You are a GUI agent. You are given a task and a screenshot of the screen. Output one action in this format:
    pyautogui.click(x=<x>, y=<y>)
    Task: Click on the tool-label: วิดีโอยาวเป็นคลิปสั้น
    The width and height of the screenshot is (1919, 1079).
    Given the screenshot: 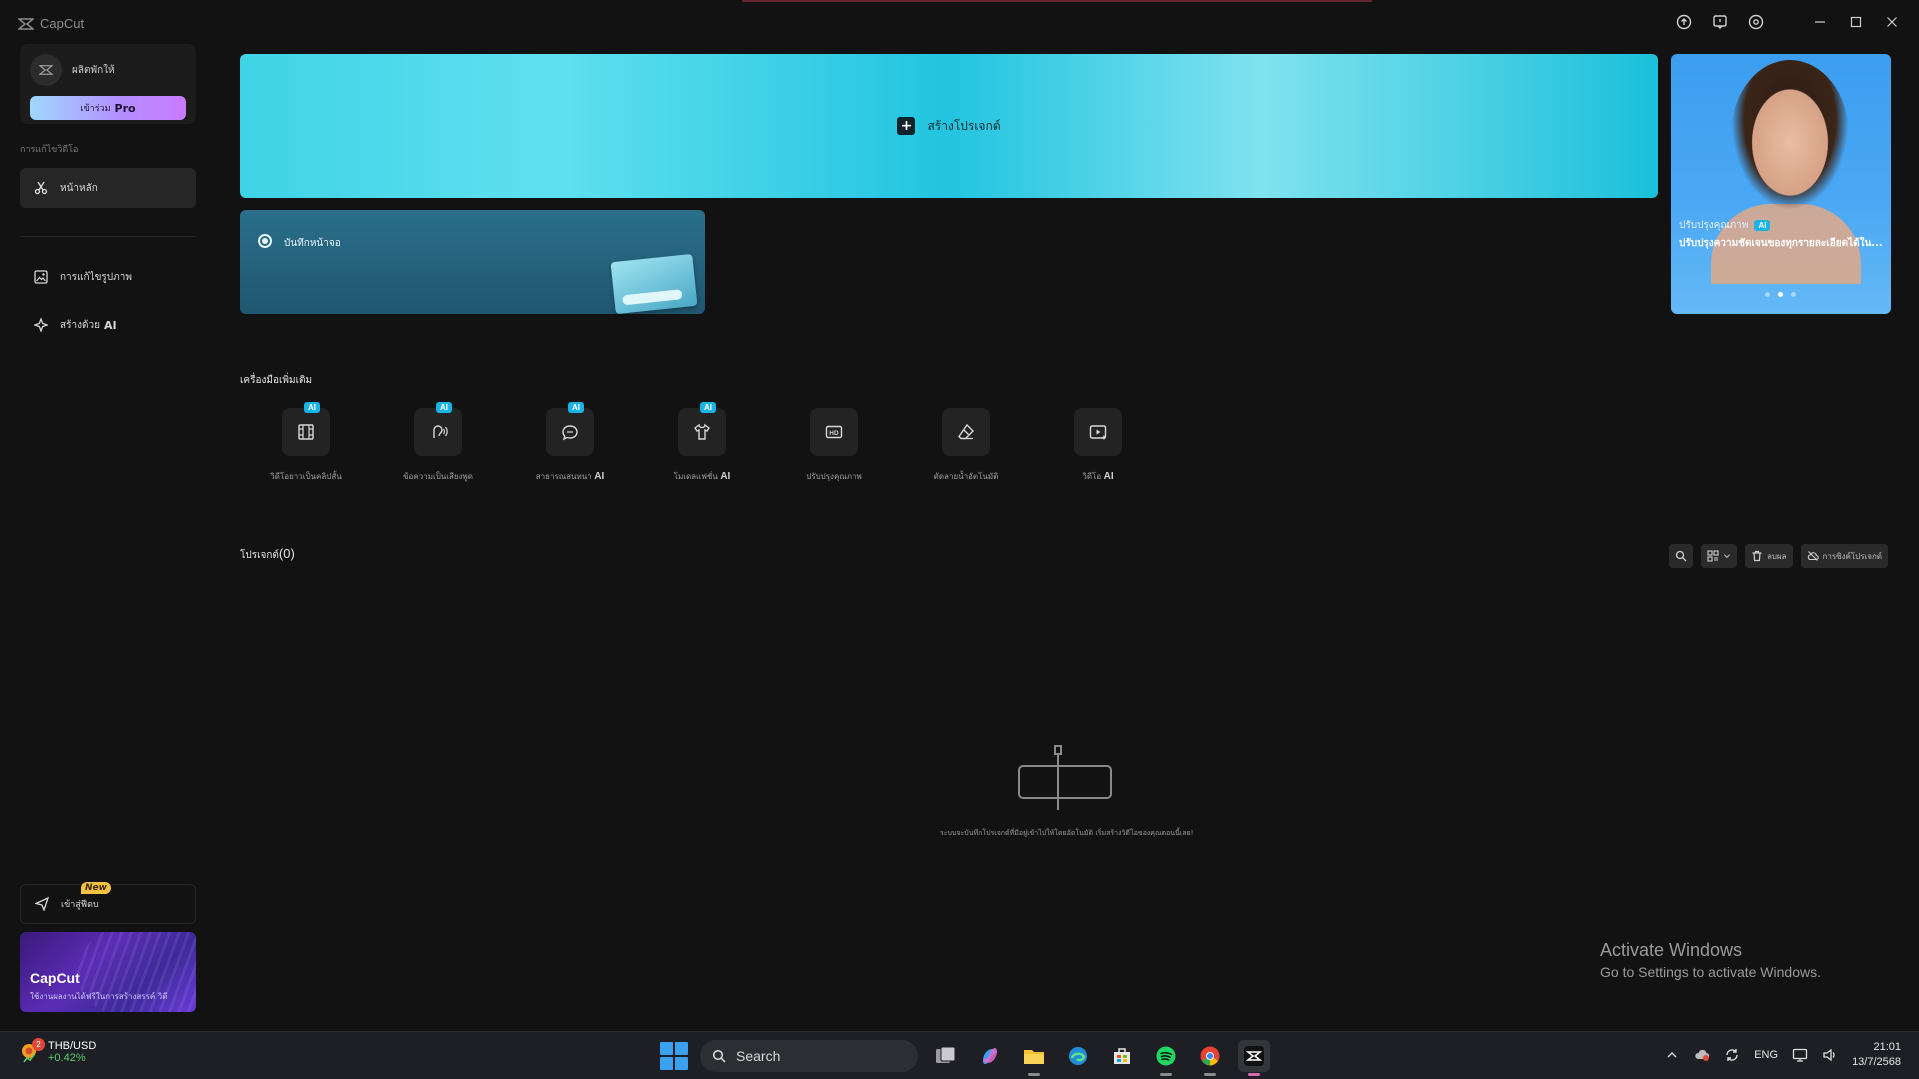 What is the action you would take?
    pyautogui.click(x=306, y=476)
    